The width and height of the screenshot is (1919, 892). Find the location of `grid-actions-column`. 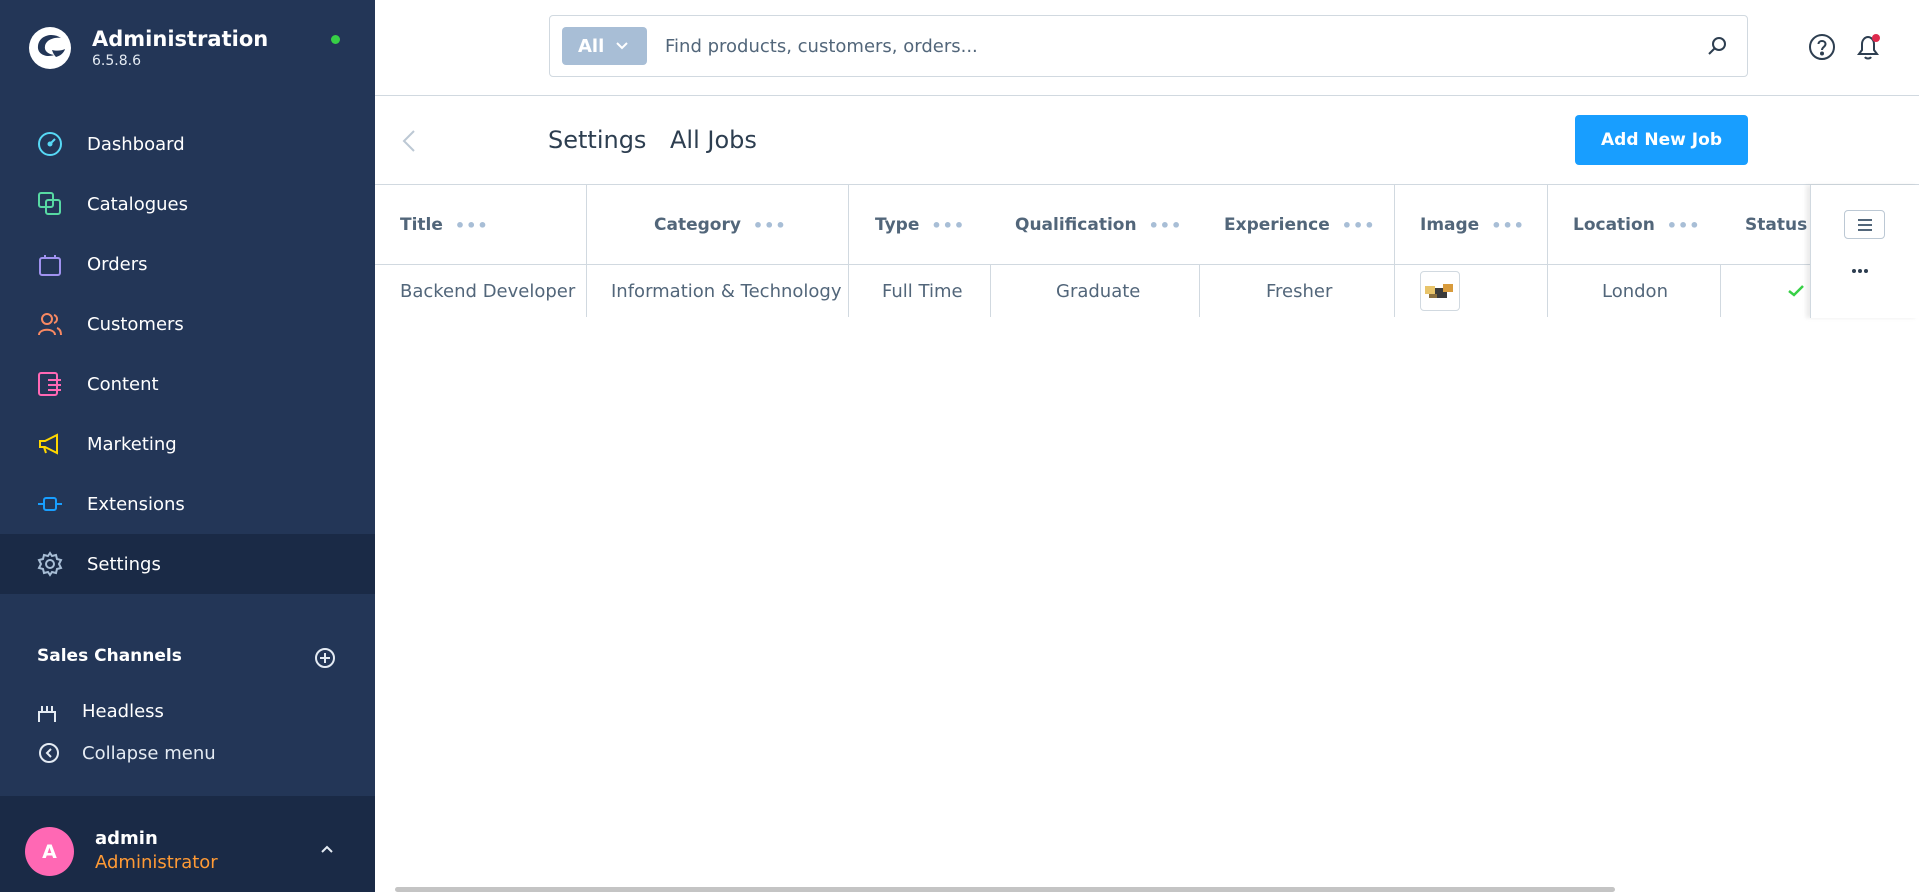

grid-actions-column is located at coordinates (1864, 251).